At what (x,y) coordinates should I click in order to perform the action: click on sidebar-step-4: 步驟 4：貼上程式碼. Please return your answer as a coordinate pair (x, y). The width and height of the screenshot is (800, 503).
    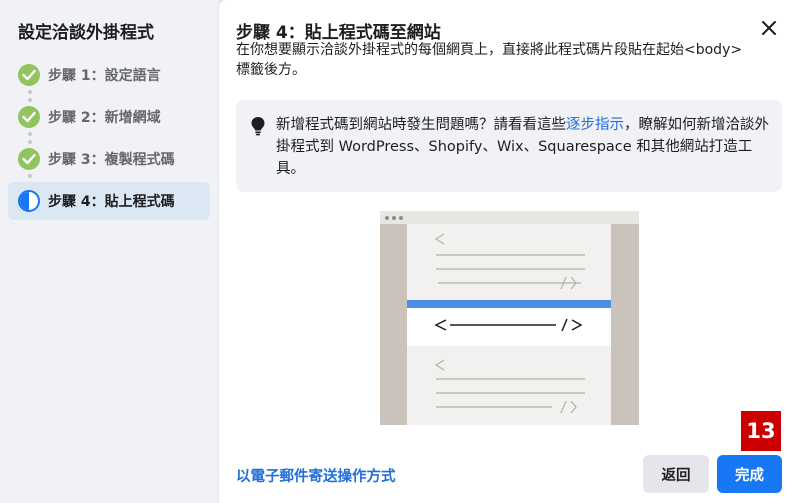
    Looking at the image, I should click on (109, 201).